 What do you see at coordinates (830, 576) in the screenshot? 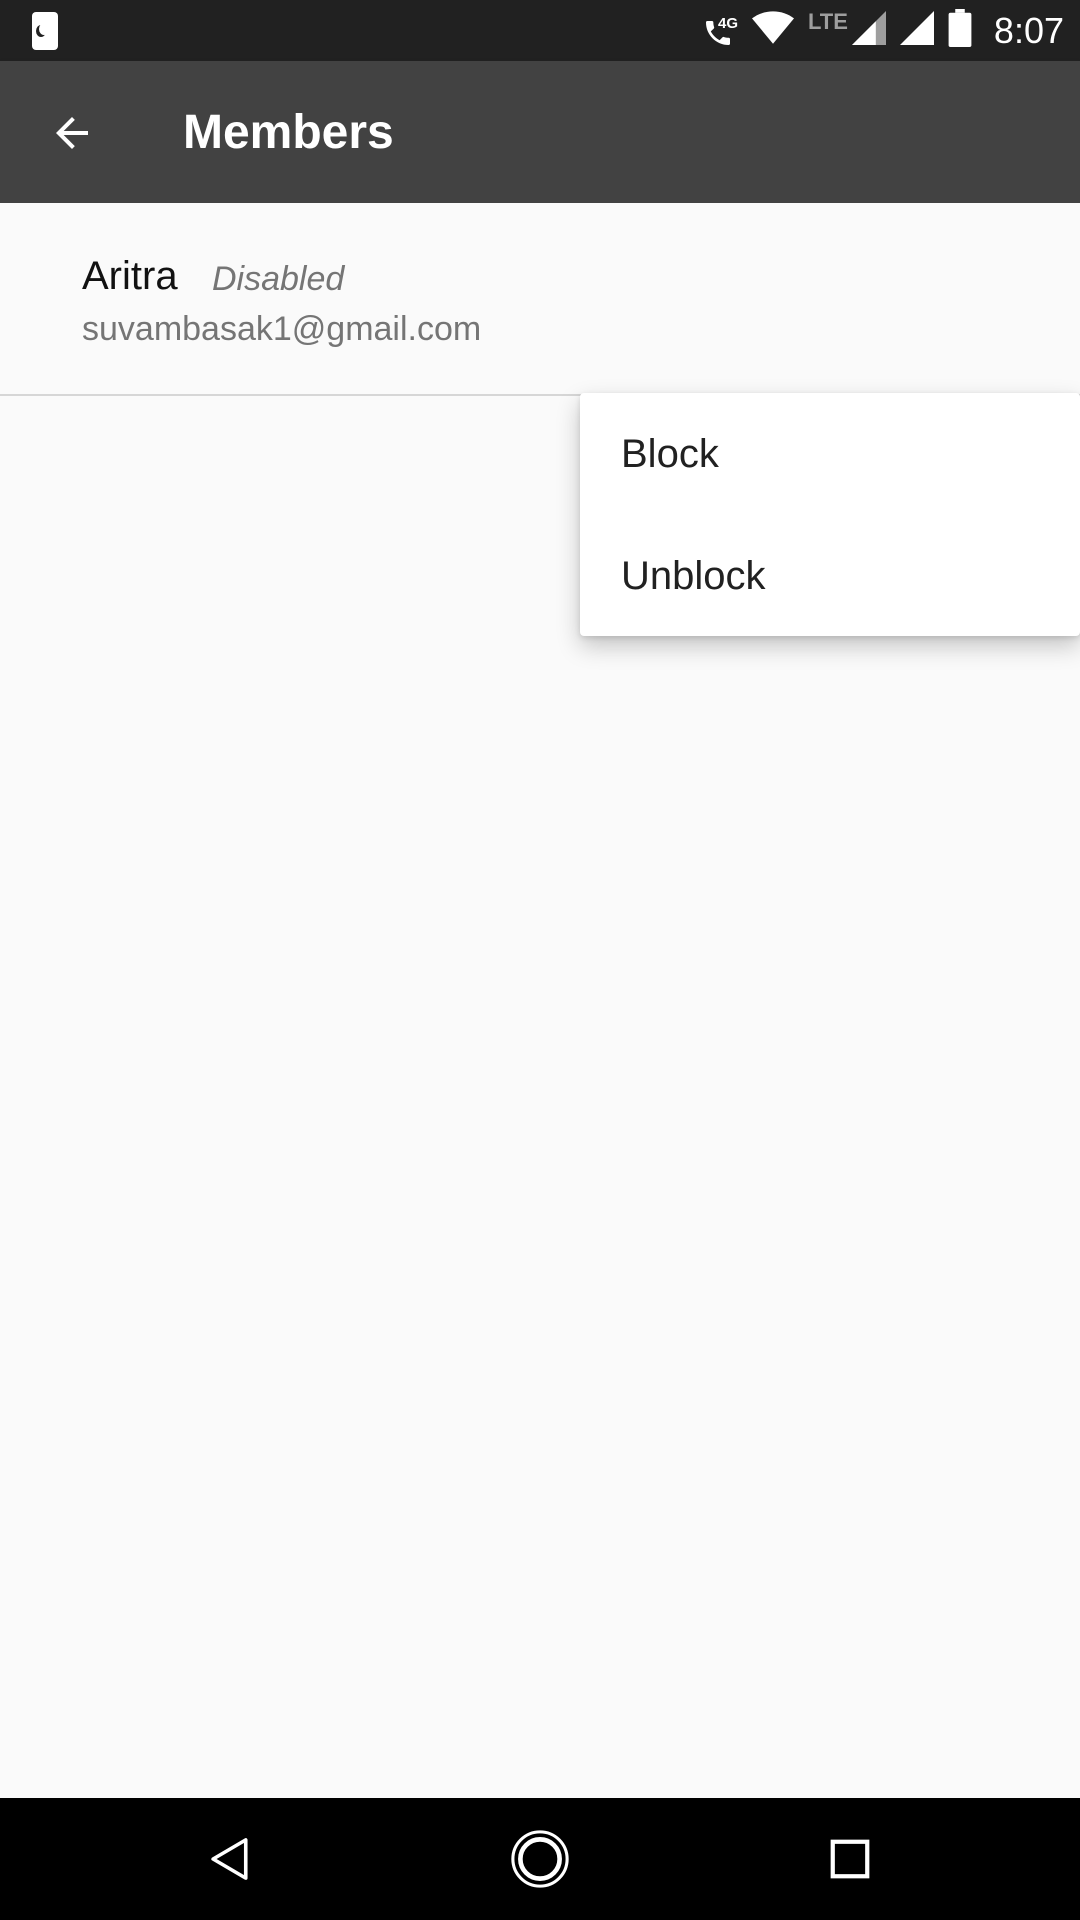
I see `menu-item-unblock: Unblock` at bounding box center [830, 576].